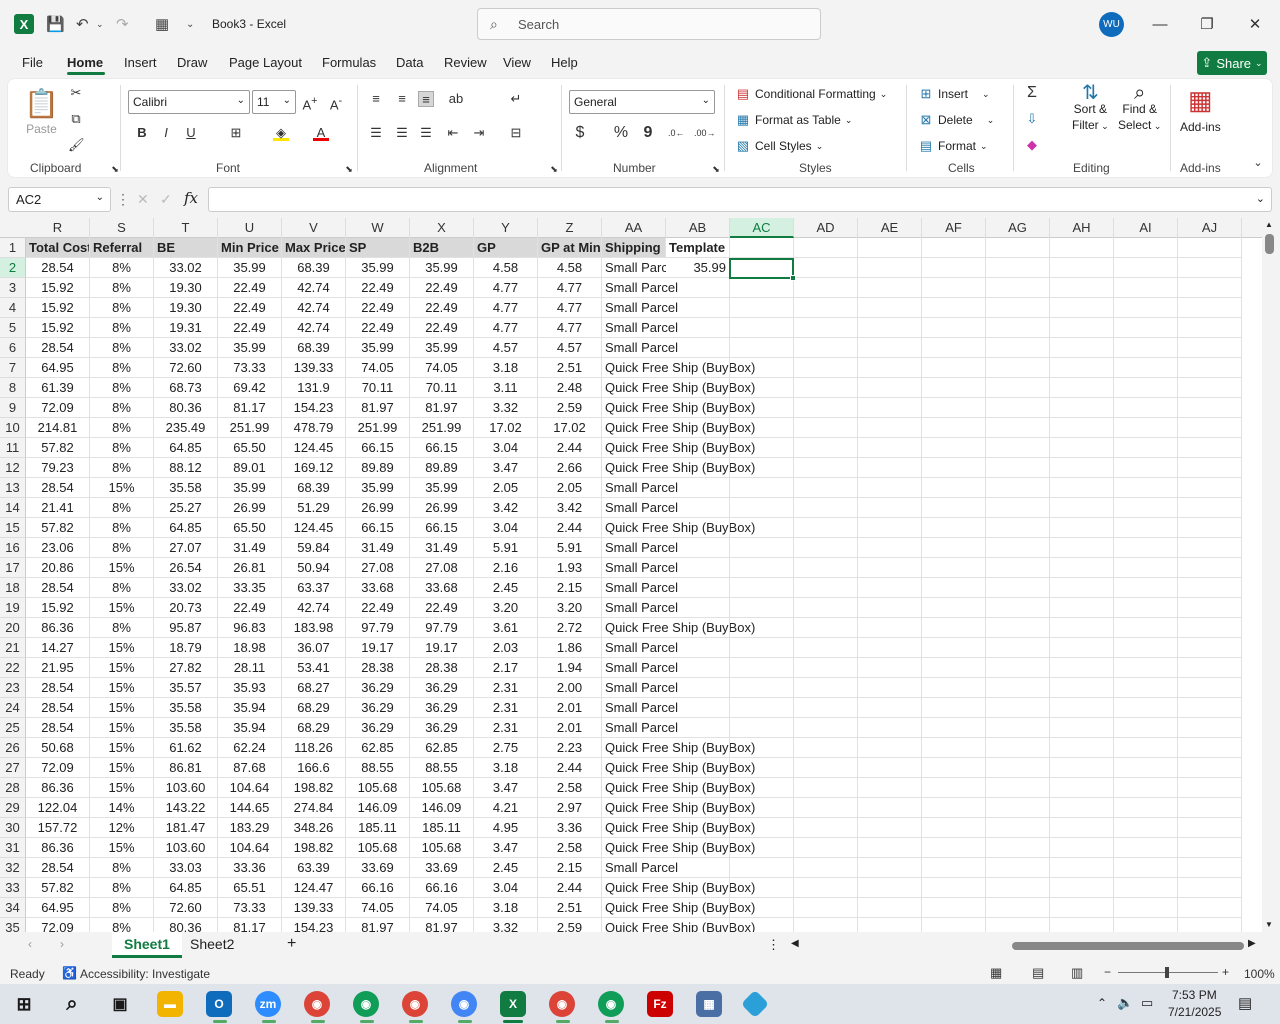 The width and height of the screenshot is (1280, 1024). Describe the element at coordinates (378, 508) in the screenshot. I see `data-cell: 26.99` at that location.